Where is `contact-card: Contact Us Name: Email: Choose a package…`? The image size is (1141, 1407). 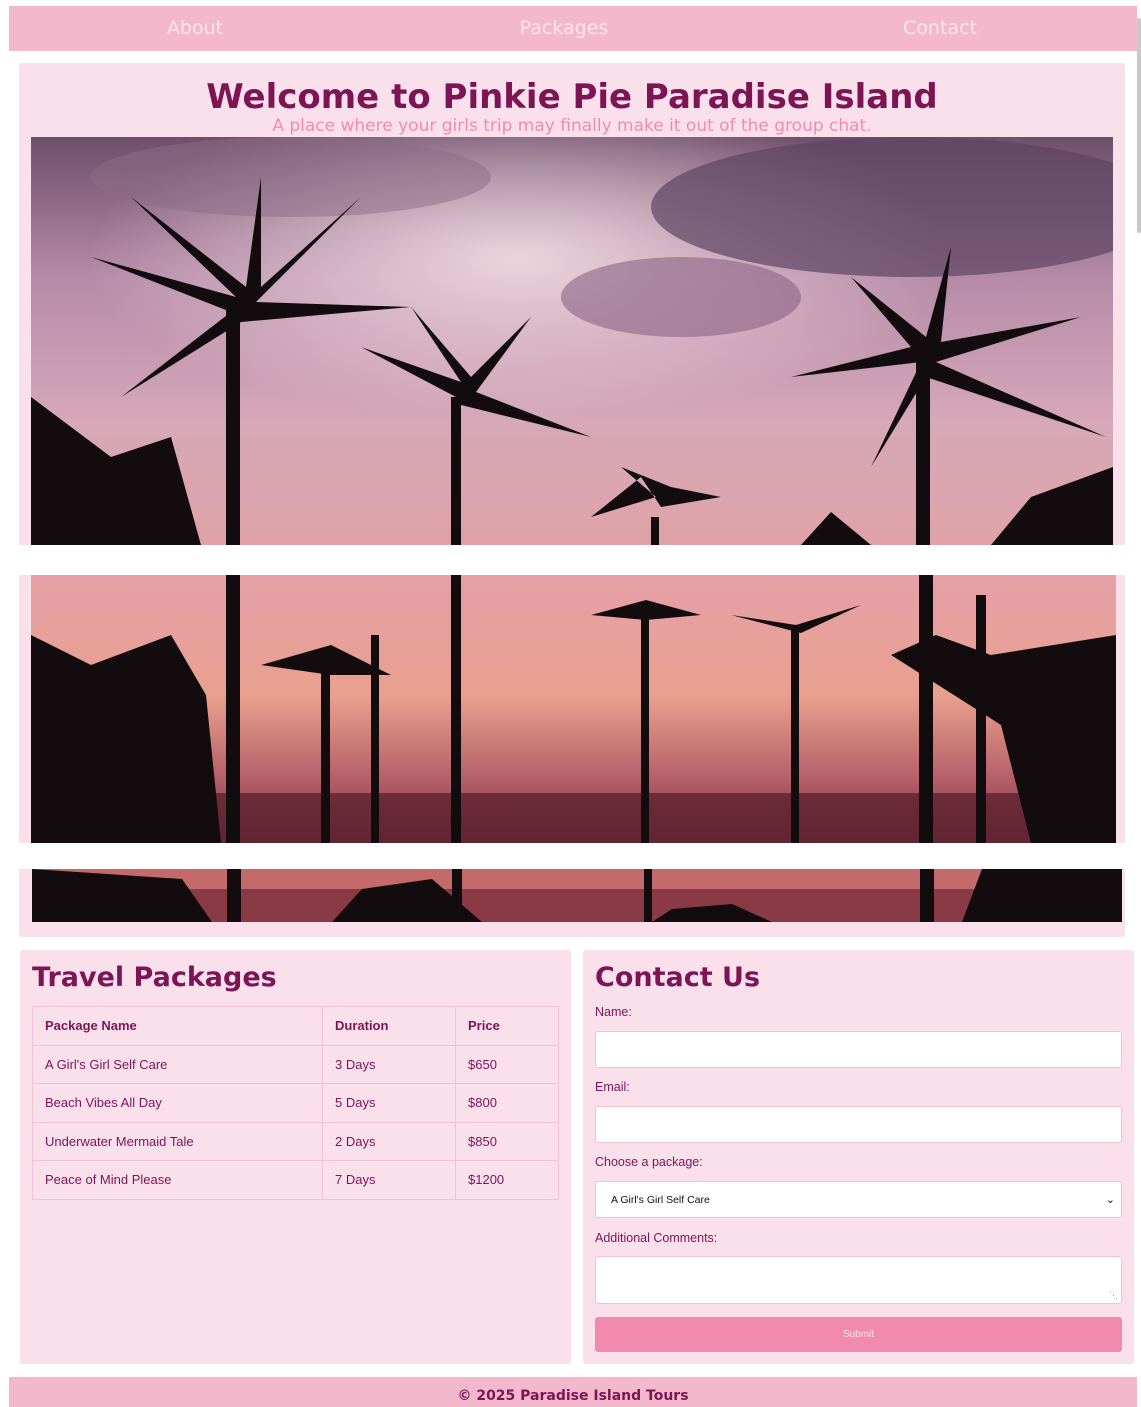 contact-card: Contact Us Name: Email: Choose a package… is located at coordinates (858, 1157).